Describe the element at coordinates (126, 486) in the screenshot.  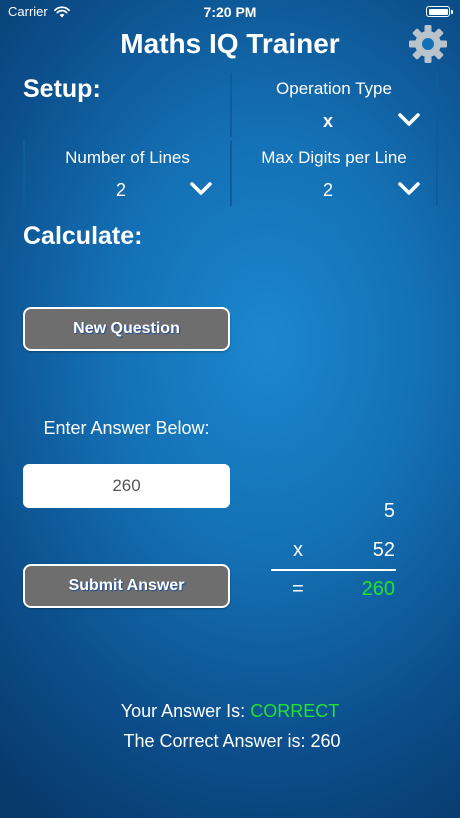
I see `answer-input: 260` at that location.